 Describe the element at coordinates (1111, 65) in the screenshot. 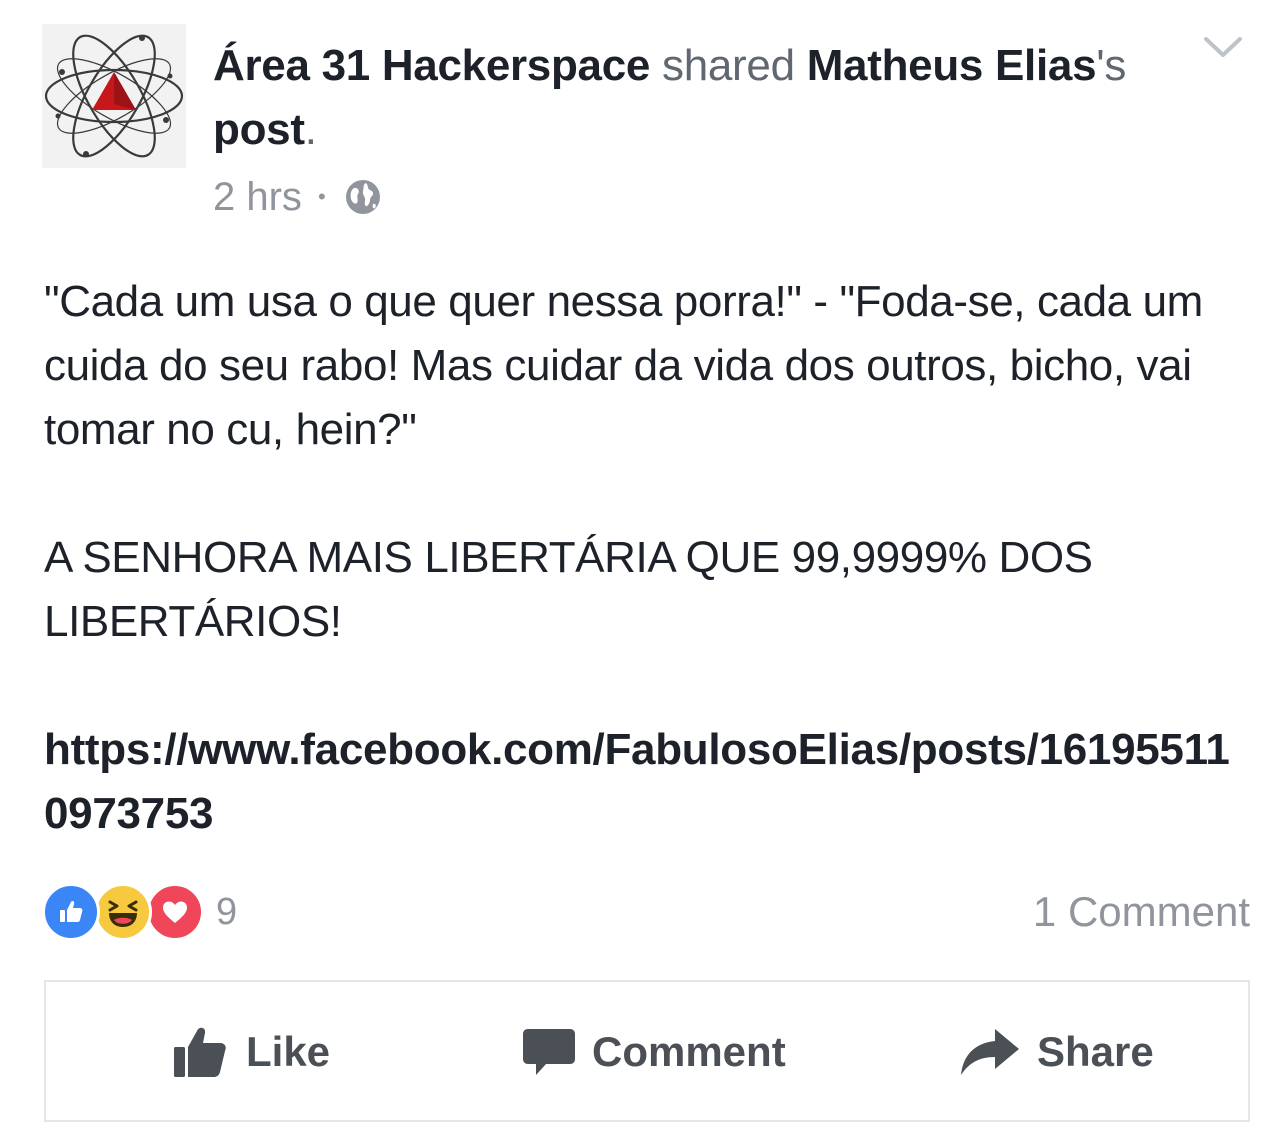

I see `possessive-text: 's` at that location.